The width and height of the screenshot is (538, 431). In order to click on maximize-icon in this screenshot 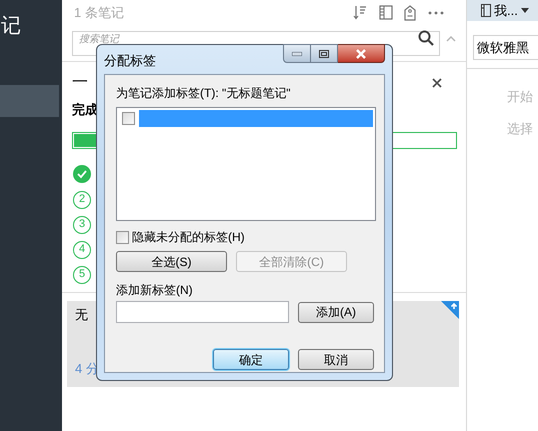, I will do `click(324, 54)`.